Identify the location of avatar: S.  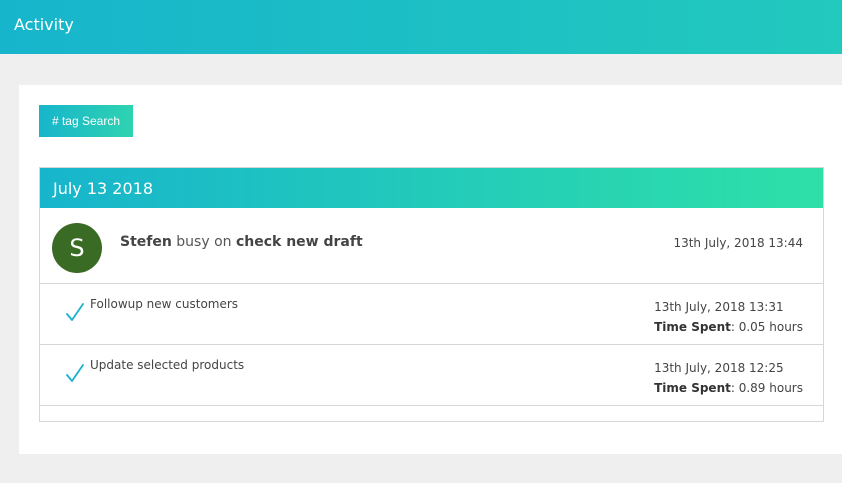
(77, 248).